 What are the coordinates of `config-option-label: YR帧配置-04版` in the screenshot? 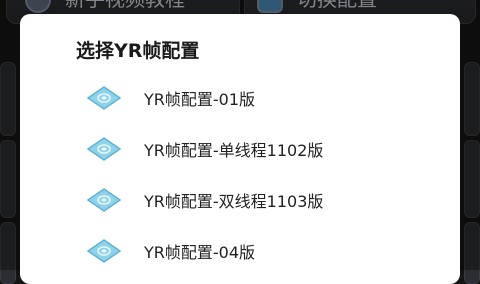 It's located at (200, 252).